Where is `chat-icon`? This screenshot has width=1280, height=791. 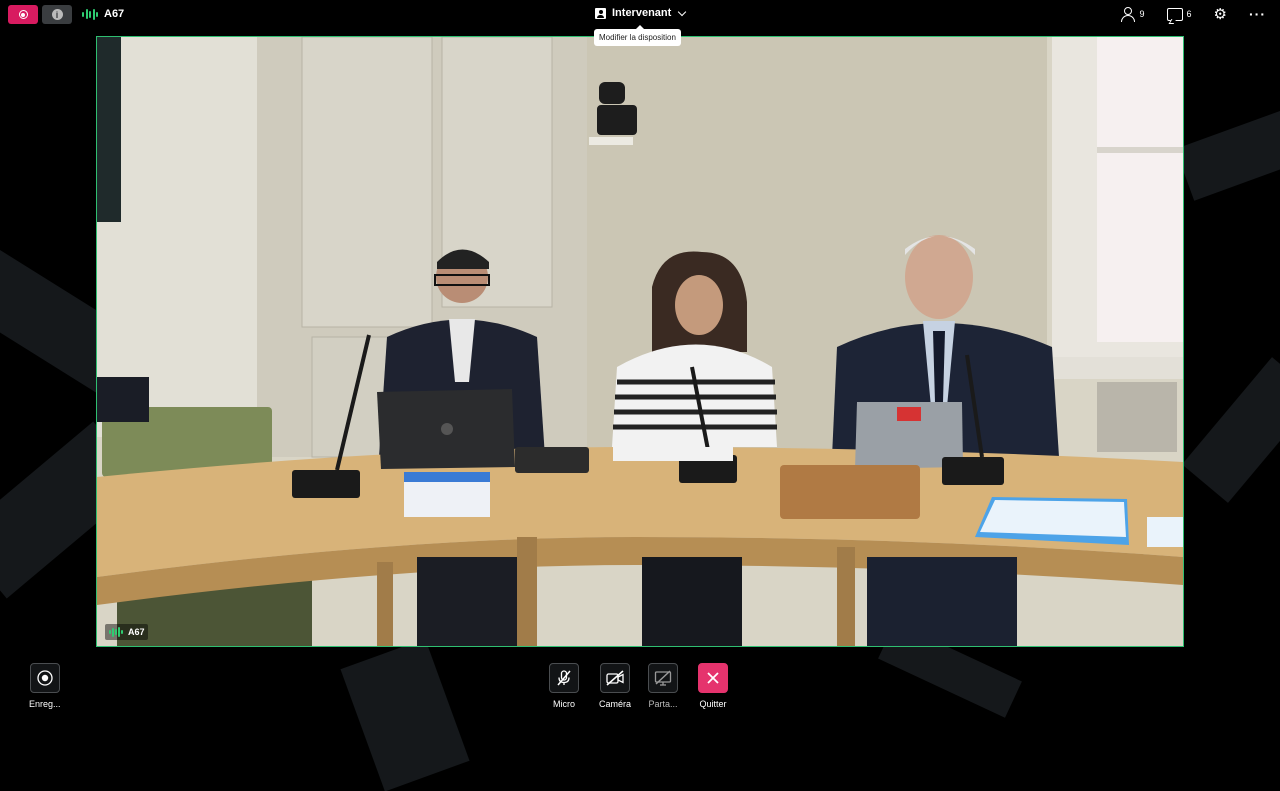 chat-icon is located at coordinates (1174, 14).